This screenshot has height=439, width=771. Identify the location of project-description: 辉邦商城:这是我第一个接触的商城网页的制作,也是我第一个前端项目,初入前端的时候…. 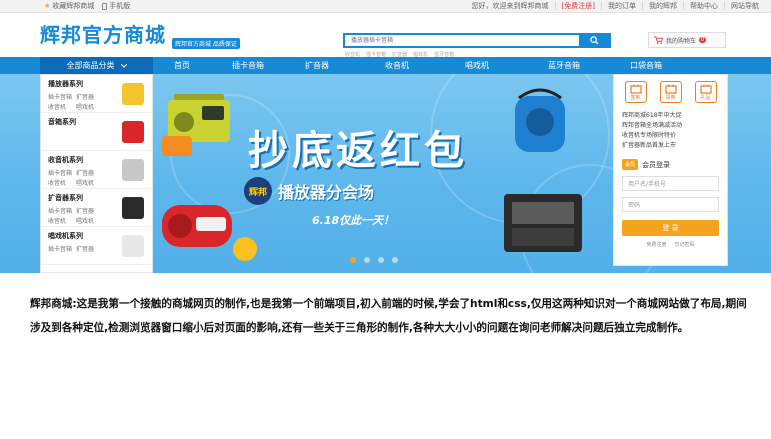
(388, 316).